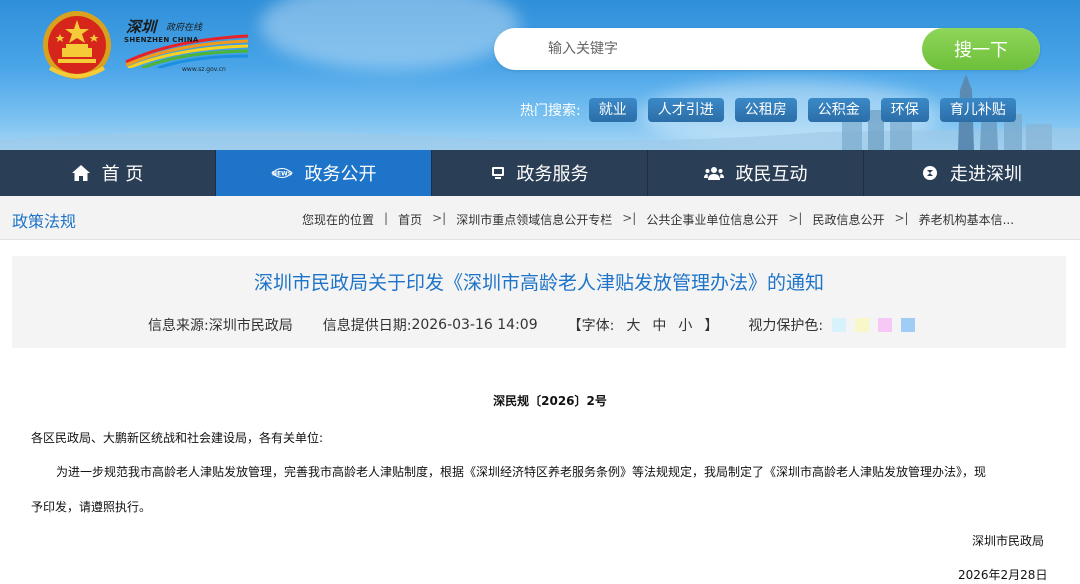 Image resolution: width=1080 pixels, height=584 pixels. Describe the element at coordinates (367, 326) in the screenshot. I see `date-label: 信息提供日期:` at that location.